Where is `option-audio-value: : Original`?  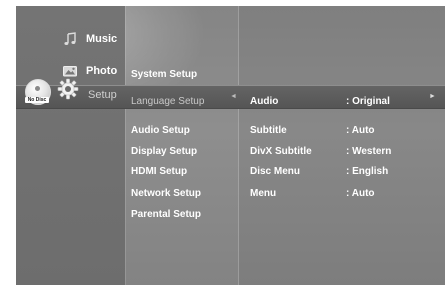
option-audio-value: : Original is located at coordinates (368, 101).